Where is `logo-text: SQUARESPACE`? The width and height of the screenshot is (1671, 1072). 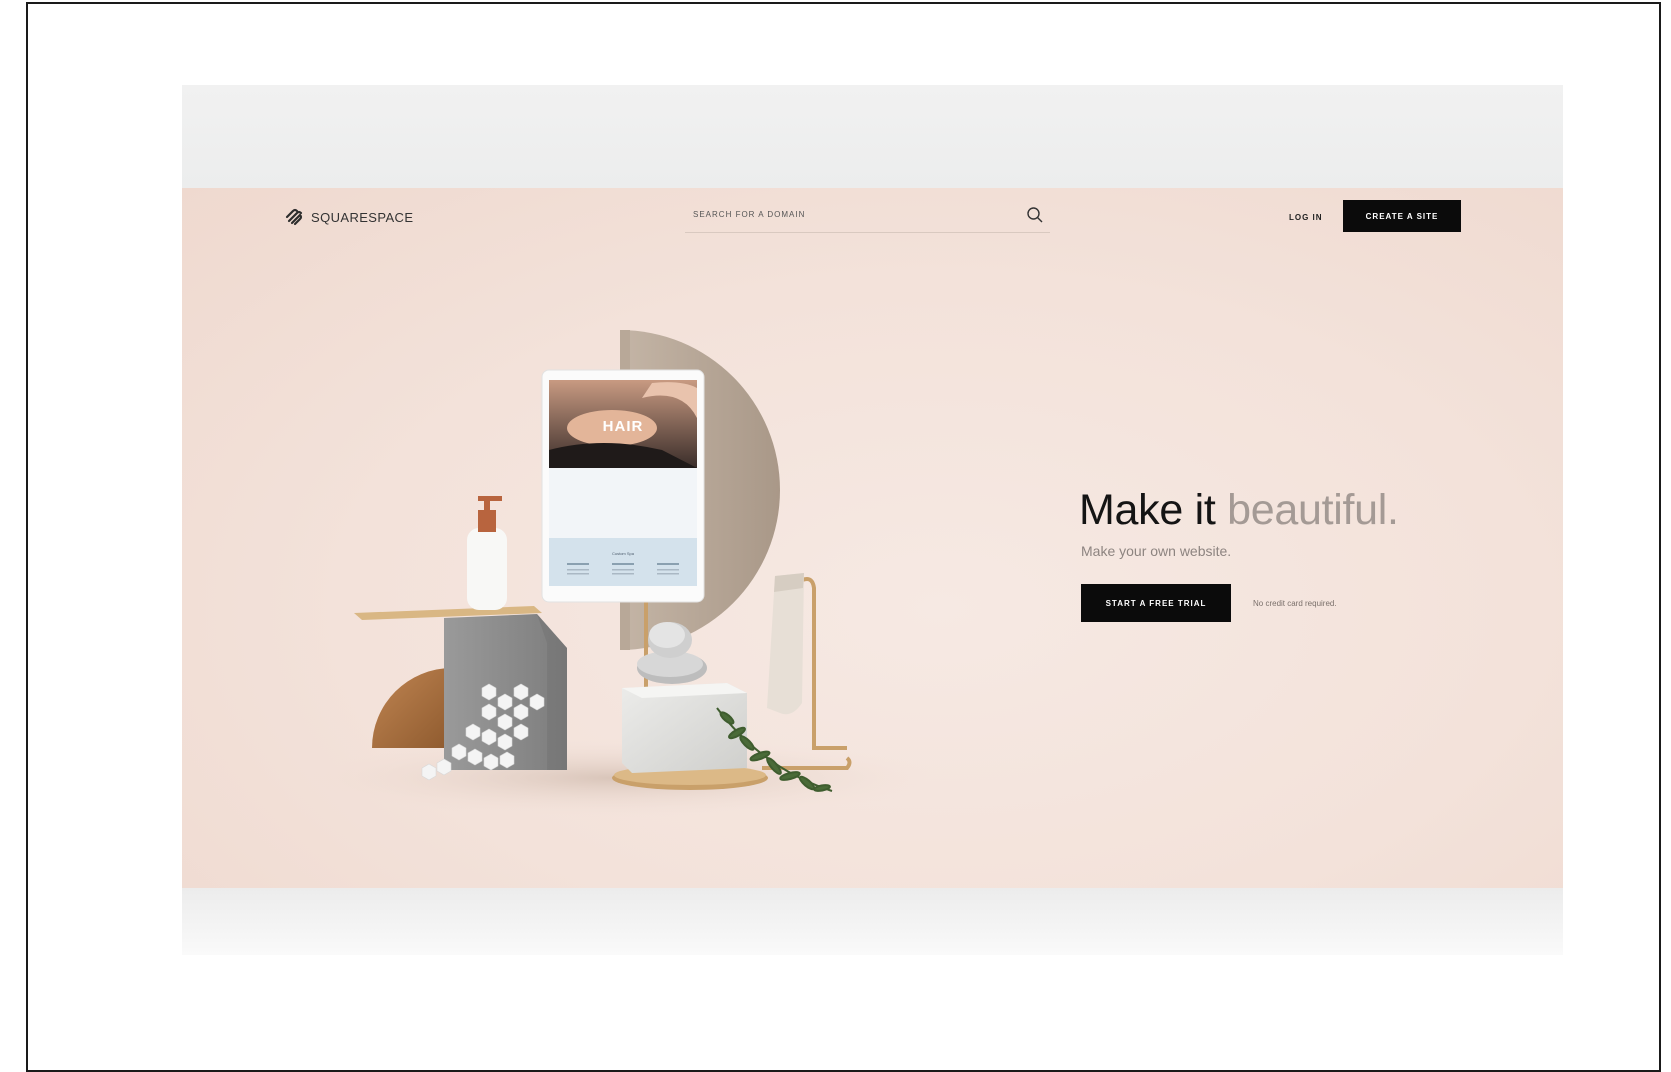
logo-text: SQUARESPACE is located at coordinates (362, 217).